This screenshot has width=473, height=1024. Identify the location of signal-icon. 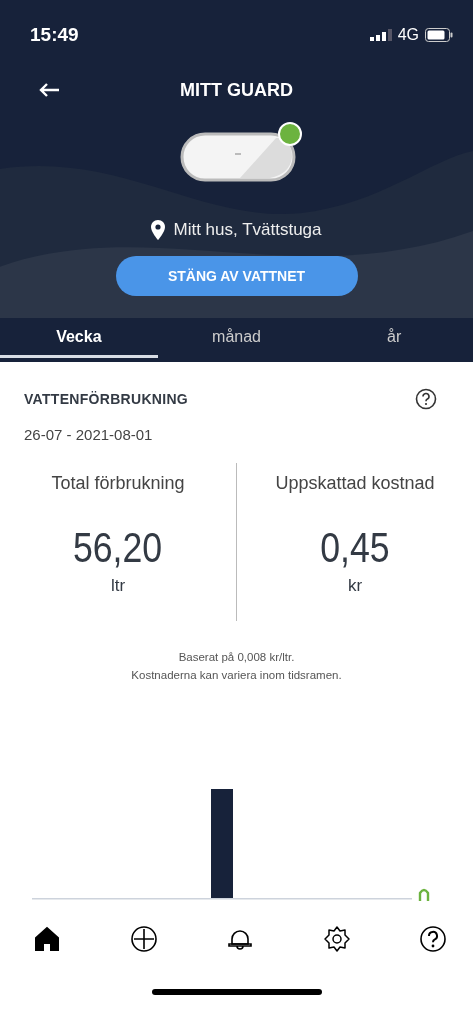
(380, 35).